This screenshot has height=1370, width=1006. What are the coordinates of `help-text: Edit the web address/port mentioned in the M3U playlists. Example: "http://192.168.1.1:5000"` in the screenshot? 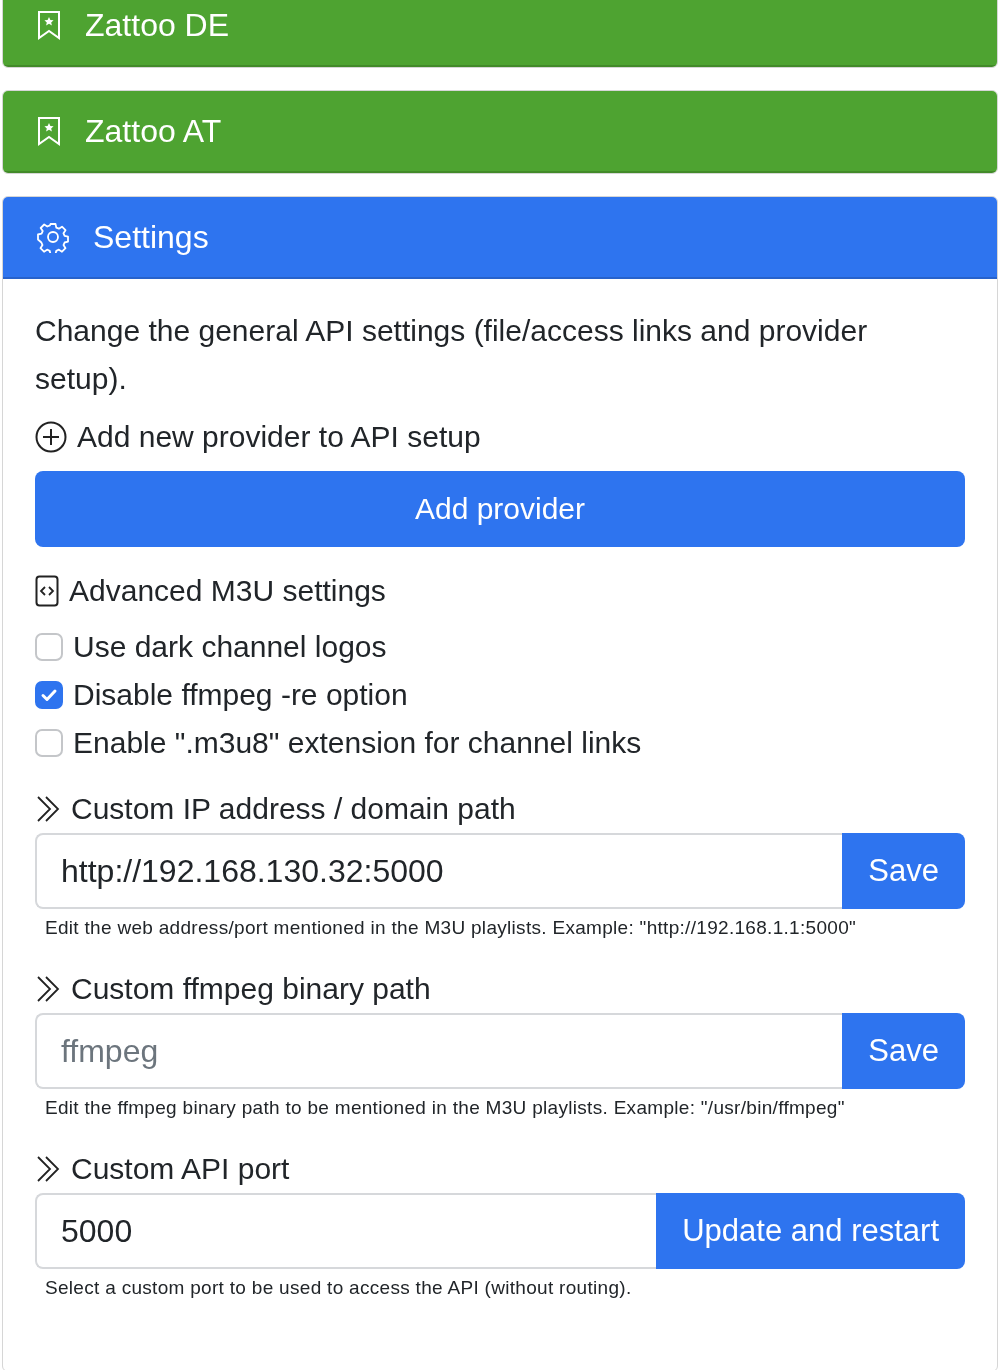 It's located at (451, 928).